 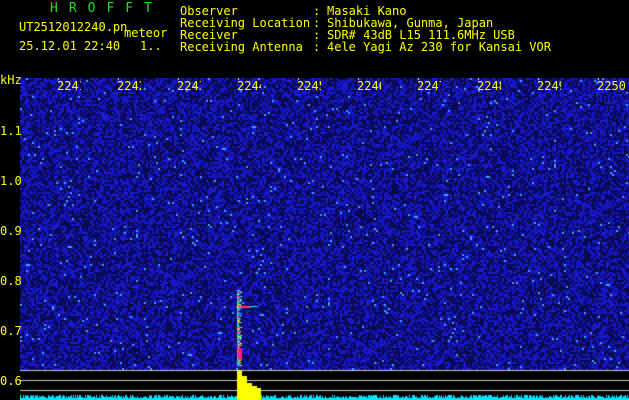 What do you see at coordinates (439, 47) in the screenshot?
I see `field-value: 4ele Yagi Az 230 for Kansai VOR` at bounding box center [439, 47].